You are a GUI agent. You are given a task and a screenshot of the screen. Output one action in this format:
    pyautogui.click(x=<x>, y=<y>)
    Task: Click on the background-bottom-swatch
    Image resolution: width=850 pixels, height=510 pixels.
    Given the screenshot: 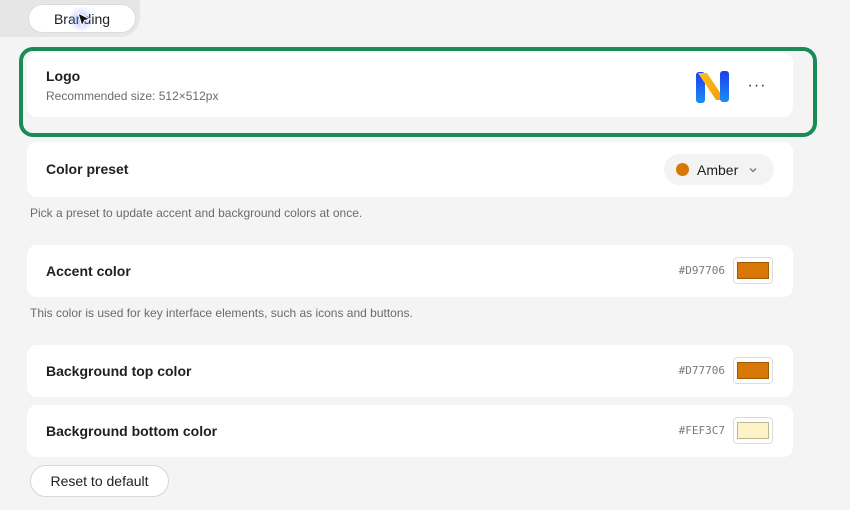 What is the action you would take?
    pyautogui.click(x=753, y=430)
    